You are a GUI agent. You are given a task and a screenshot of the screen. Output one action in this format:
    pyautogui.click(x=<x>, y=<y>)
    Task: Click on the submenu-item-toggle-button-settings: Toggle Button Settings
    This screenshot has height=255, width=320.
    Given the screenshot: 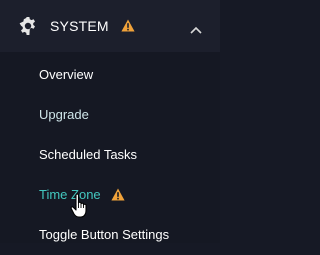 What is the action you would take?
    pyautogui.click(x=110, y=235)
    